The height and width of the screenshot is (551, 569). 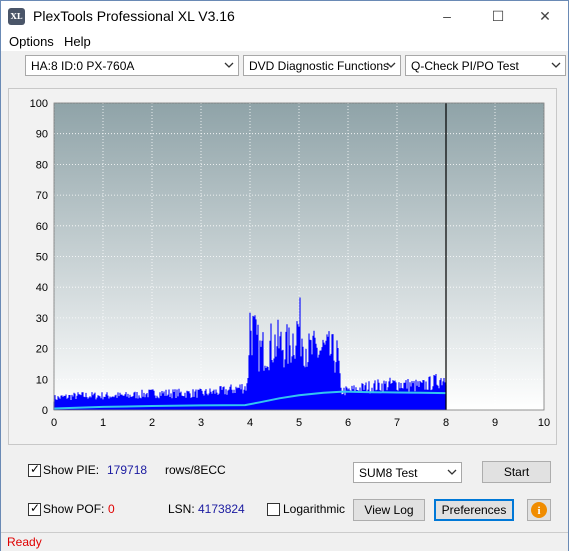 What do you see at coordinates (111, 509) in the screenshot?
I see `pof-value: 0` at bounding box center [111, 509].